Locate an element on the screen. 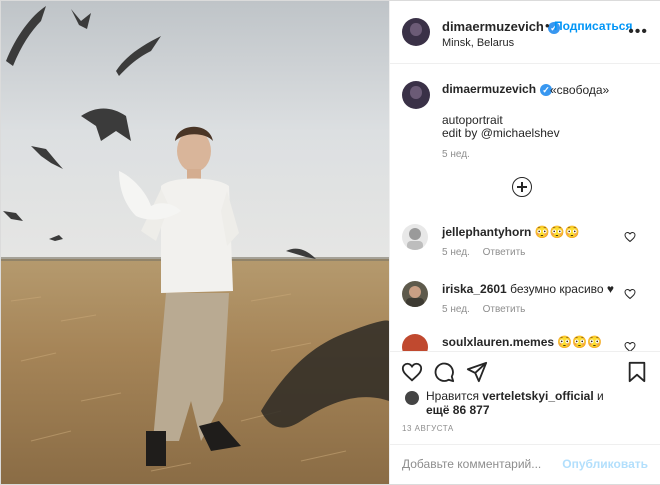 The image size is (660, 485). follow-button: Подписаться is located at coordinates (593, 26).